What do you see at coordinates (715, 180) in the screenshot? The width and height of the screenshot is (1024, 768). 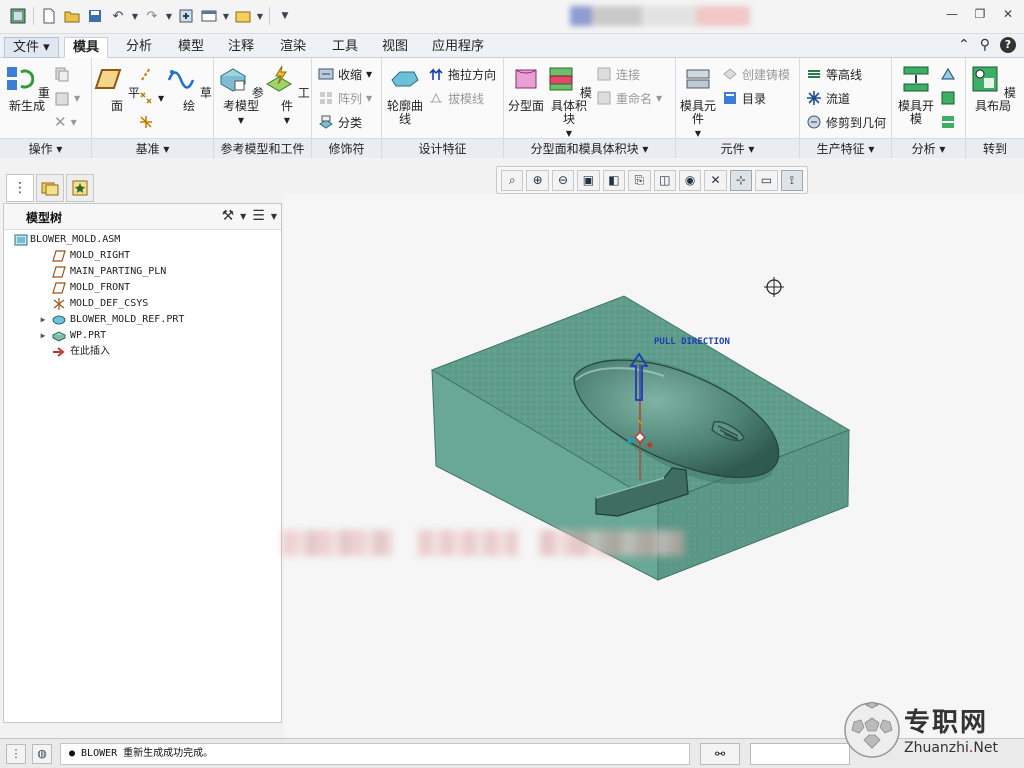 I see `datum-display-button: ✕` at bounding box center [715, 180].